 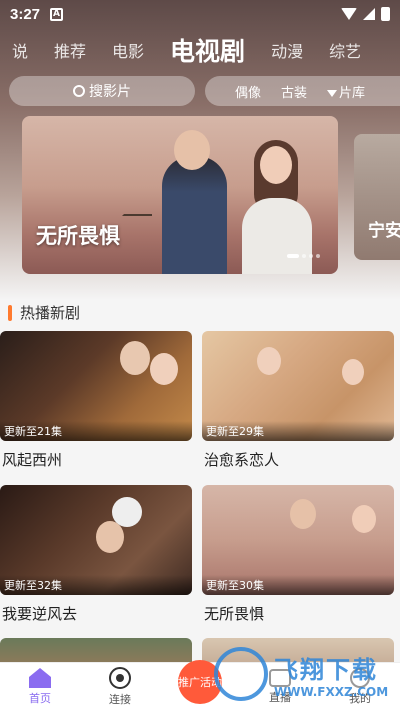 I want to click on update-badge: 更新至29集, so click(x=298, y=431).